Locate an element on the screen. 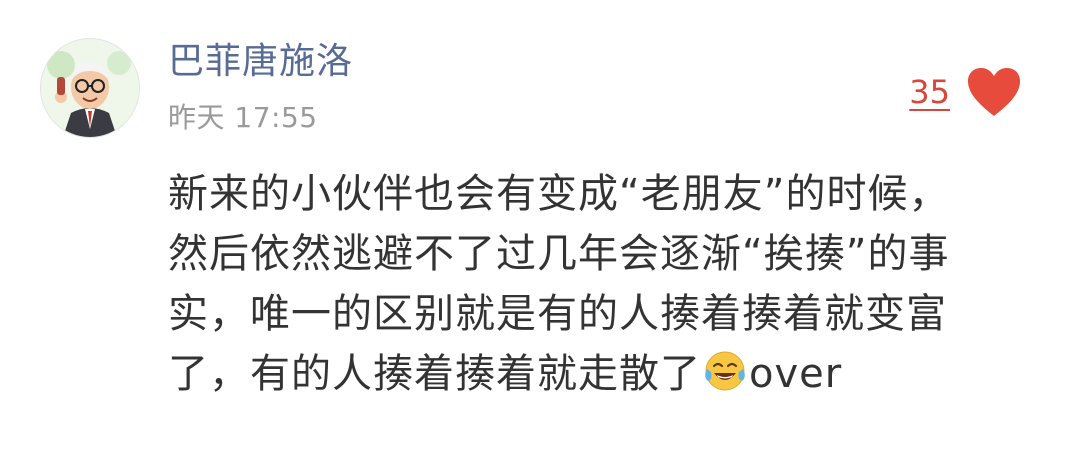 Image resolution: width=1080 pixels, height=470 pixels. comment-author: 巴菲唐施洛 is located at coordinates (260, 62).